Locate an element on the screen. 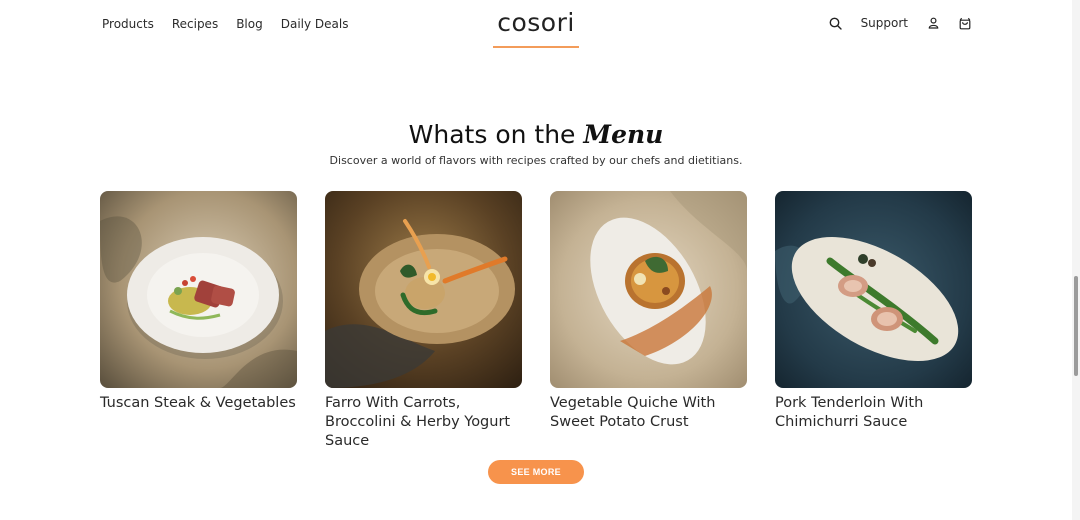 This screenshot has height=520, width=1080. search-icon is located at coordinates (836, 23).